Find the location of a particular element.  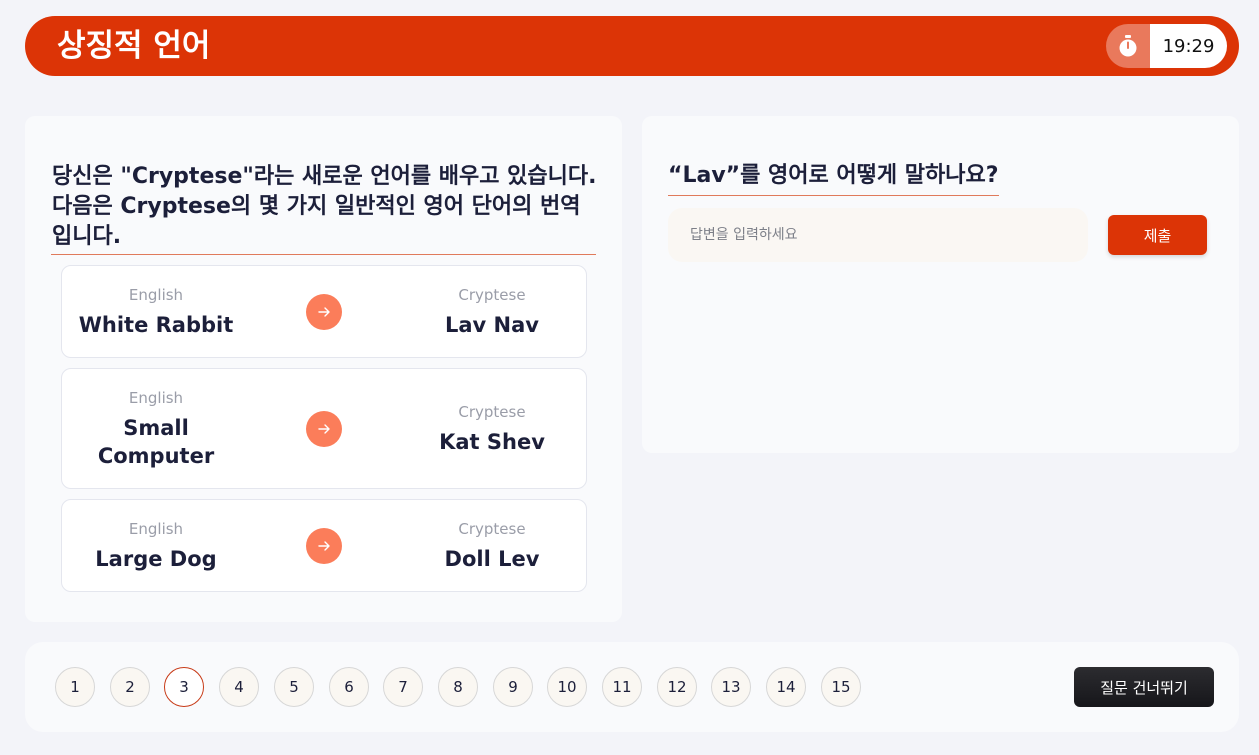

page-button-13: 13 is located at coordinates (731, 687).